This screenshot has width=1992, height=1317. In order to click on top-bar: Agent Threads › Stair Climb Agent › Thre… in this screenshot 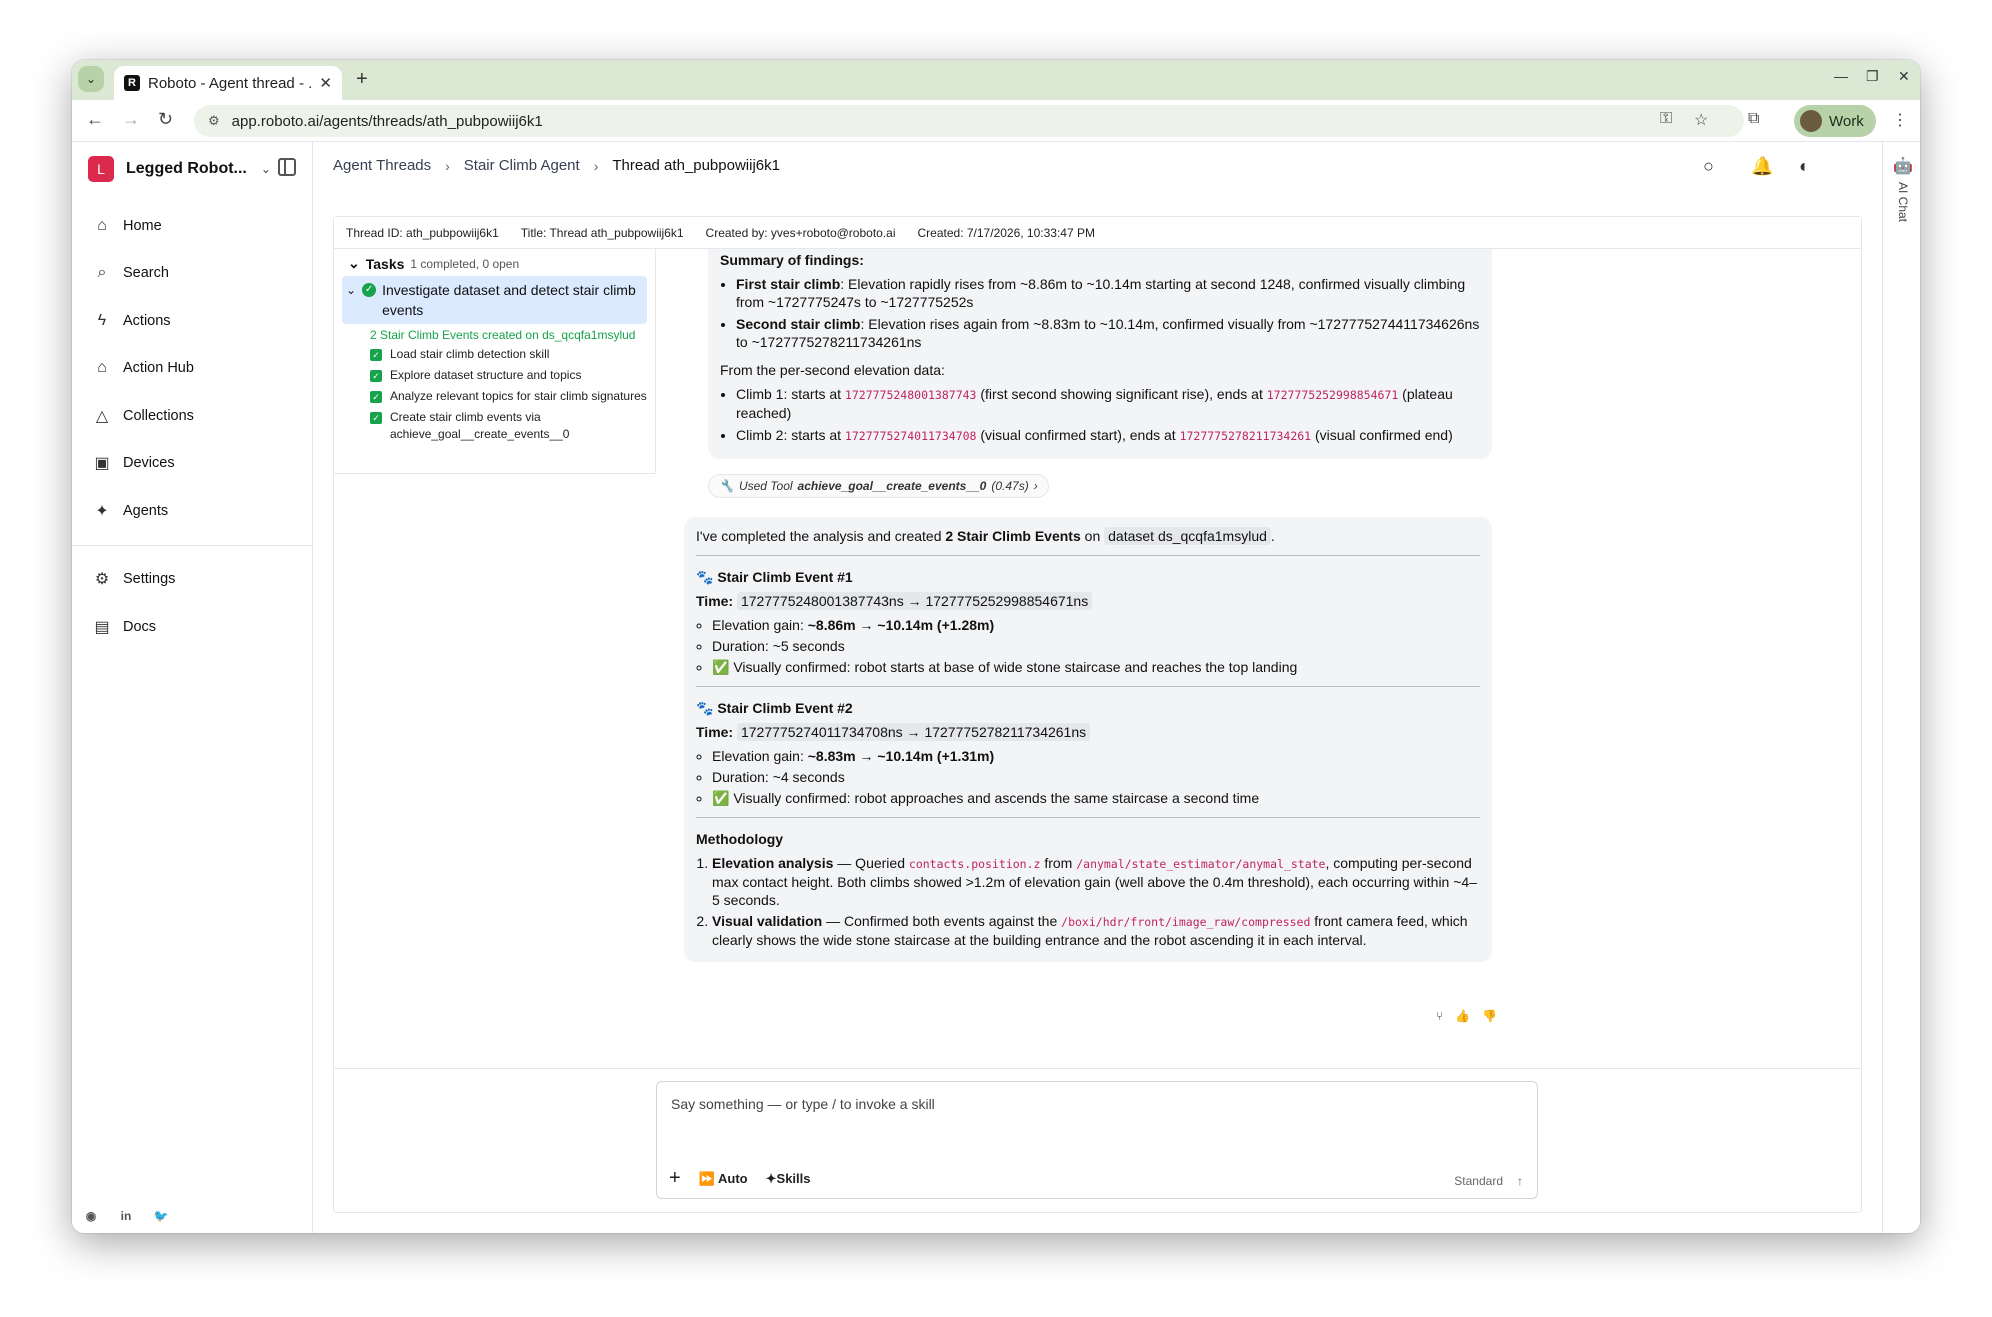, I will do `click(1097, 167)`.